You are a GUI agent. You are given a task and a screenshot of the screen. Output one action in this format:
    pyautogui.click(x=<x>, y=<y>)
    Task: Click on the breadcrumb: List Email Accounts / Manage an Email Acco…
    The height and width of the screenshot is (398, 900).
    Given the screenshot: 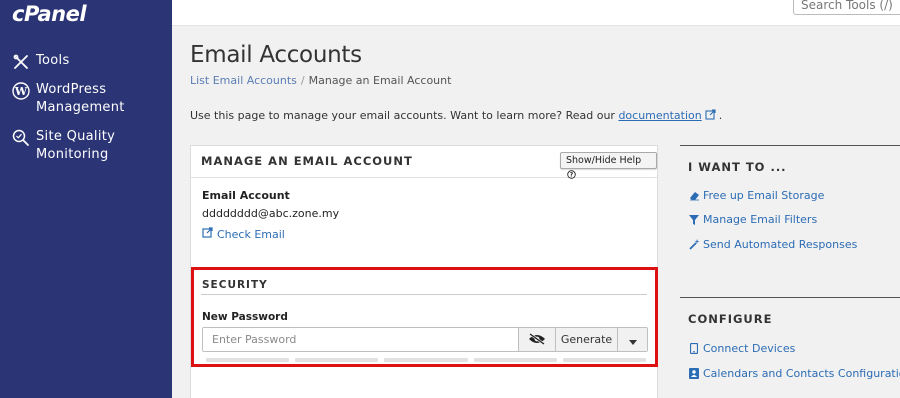 What is the action you would take?
    pyautogui.click(x=320, y=80)
    